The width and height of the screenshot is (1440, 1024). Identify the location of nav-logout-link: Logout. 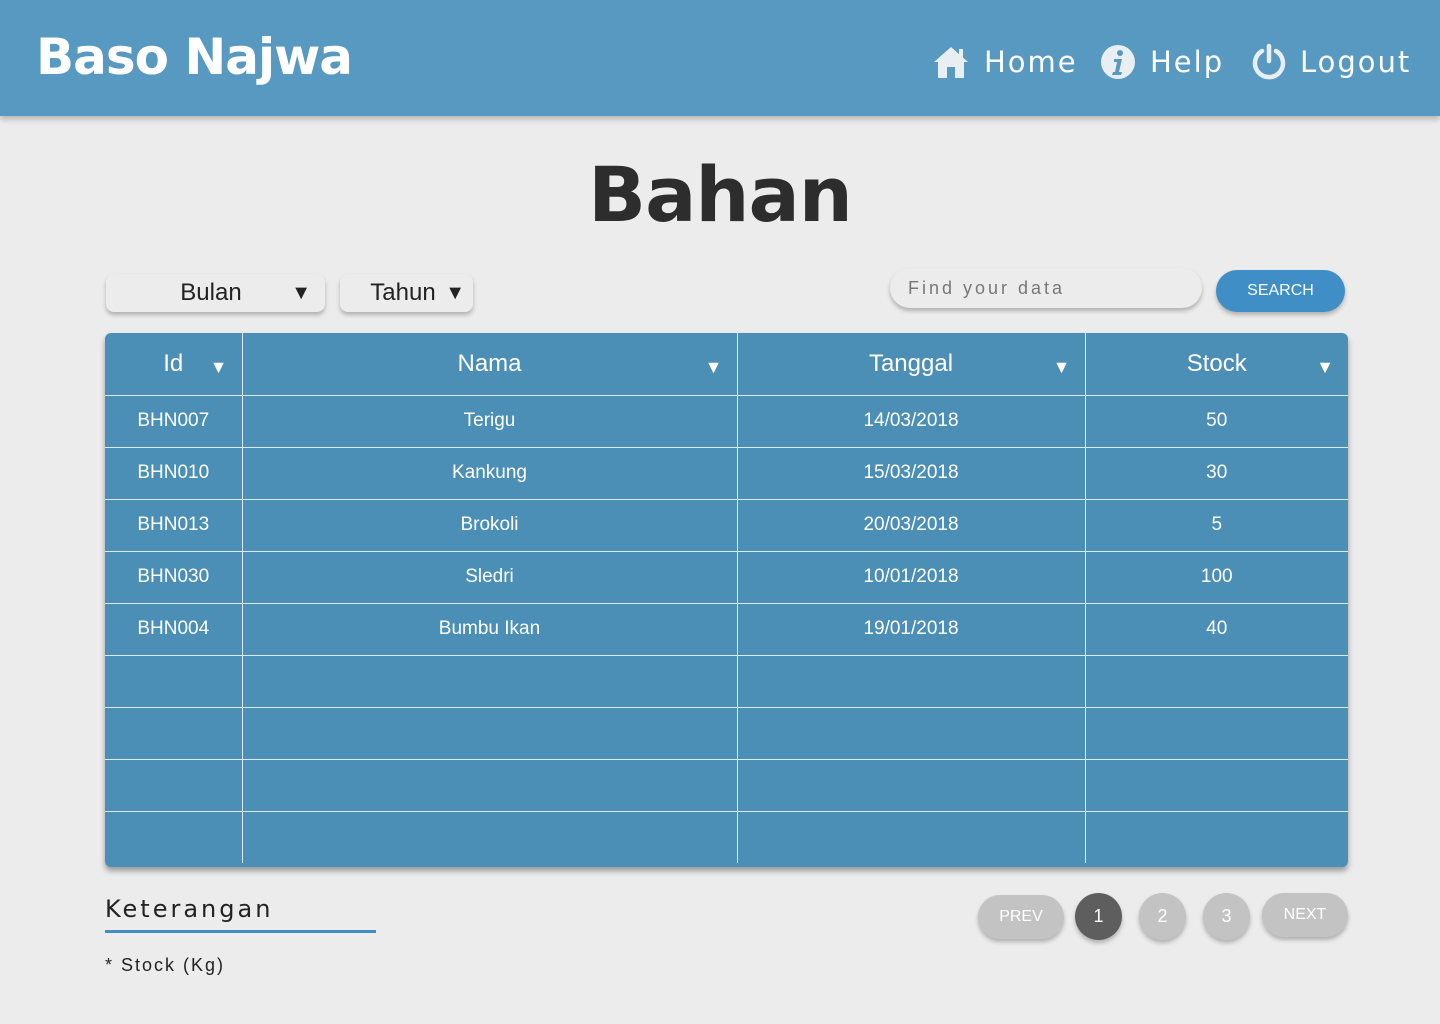
(1331, 62).